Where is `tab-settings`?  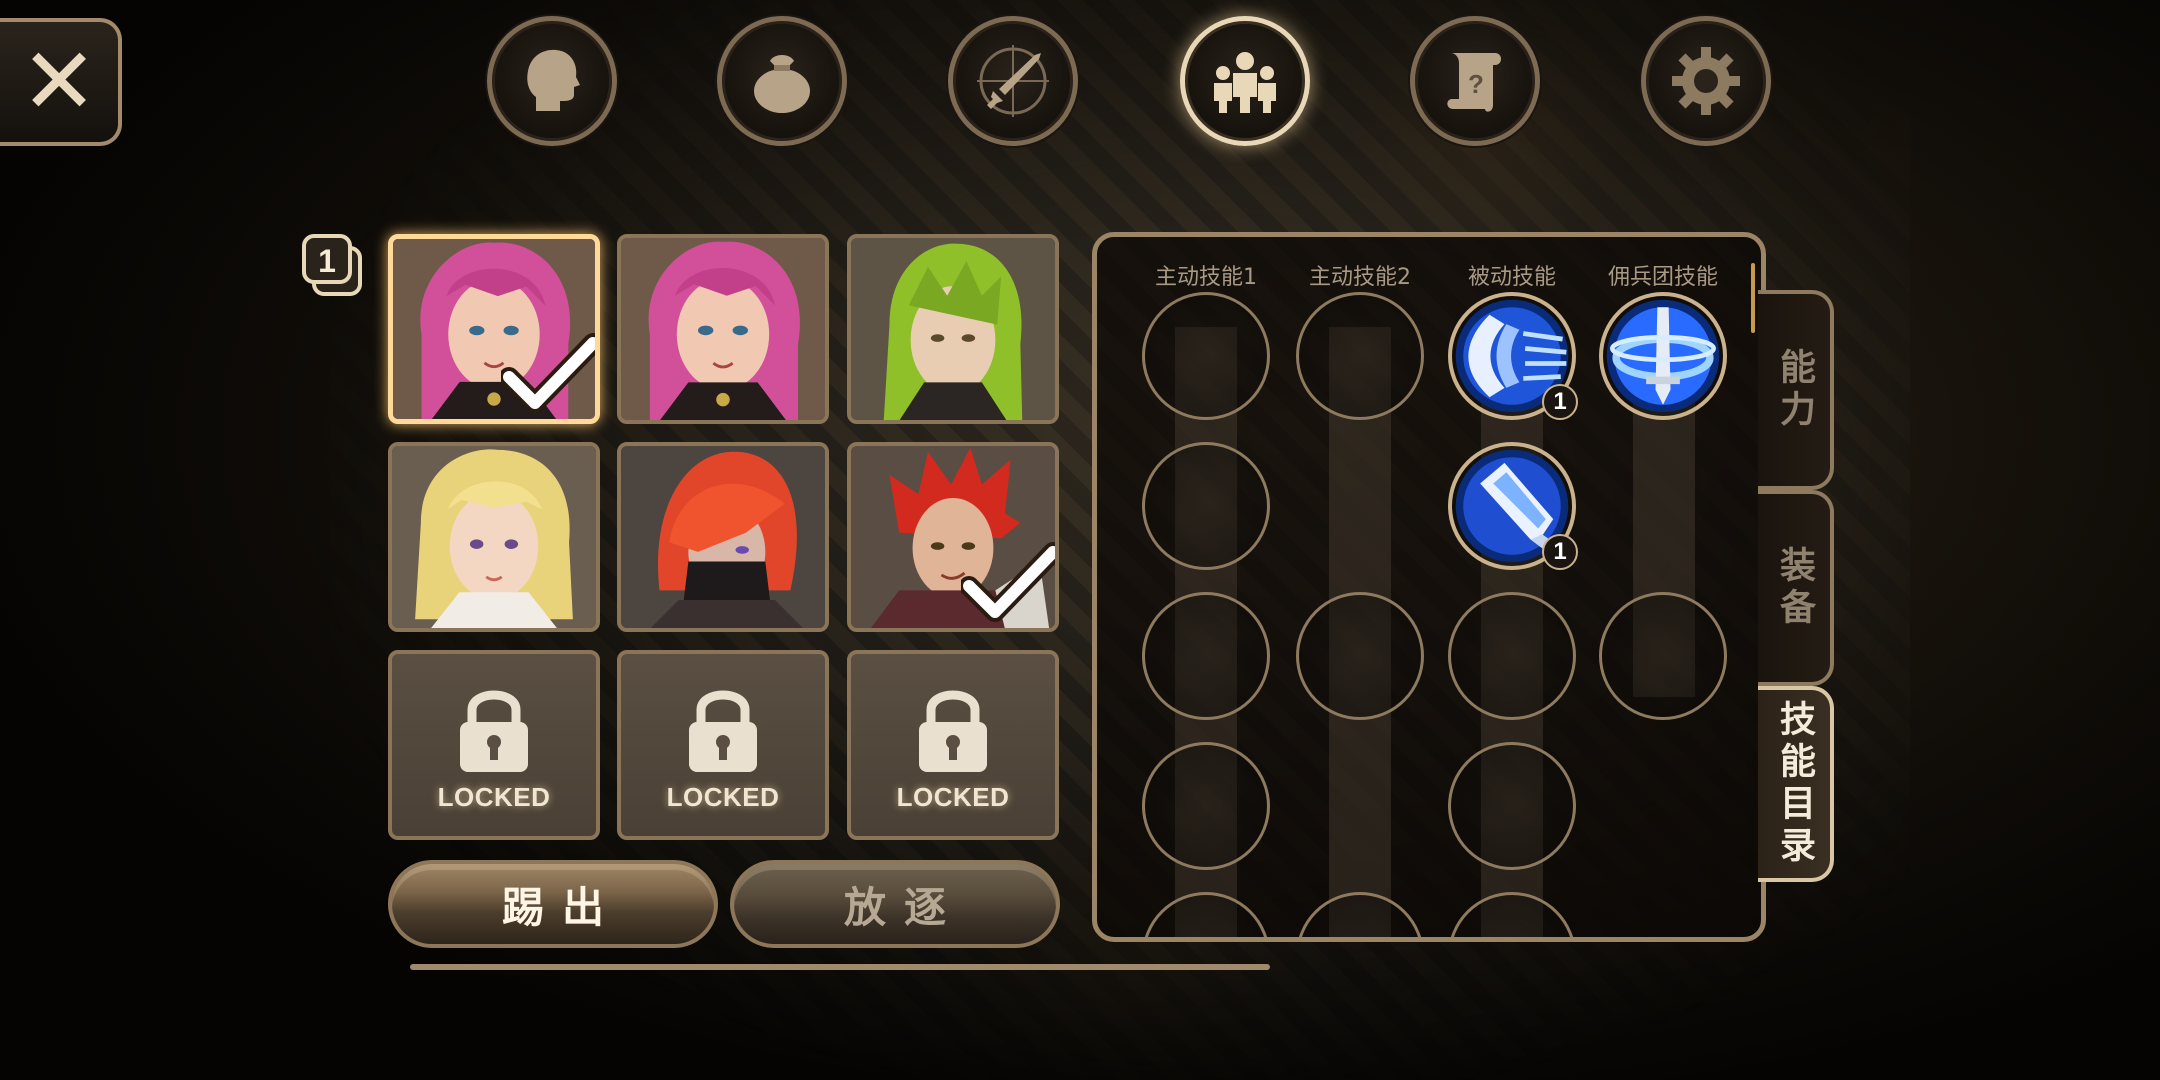
tab-settings is located at coordinates (1706, 81).